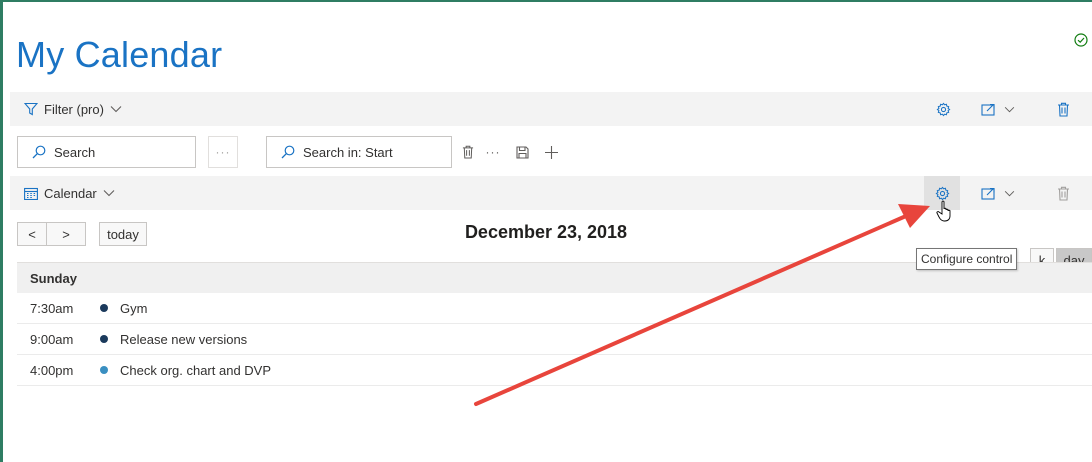  I want to click on more-options-button: ···, so click(493, 152).